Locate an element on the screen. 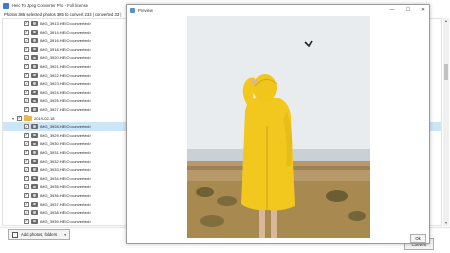 The height and width of the screenshot is (253, 450). file-name: IMG_3938.HEIC is located at coordinates (55, 213).